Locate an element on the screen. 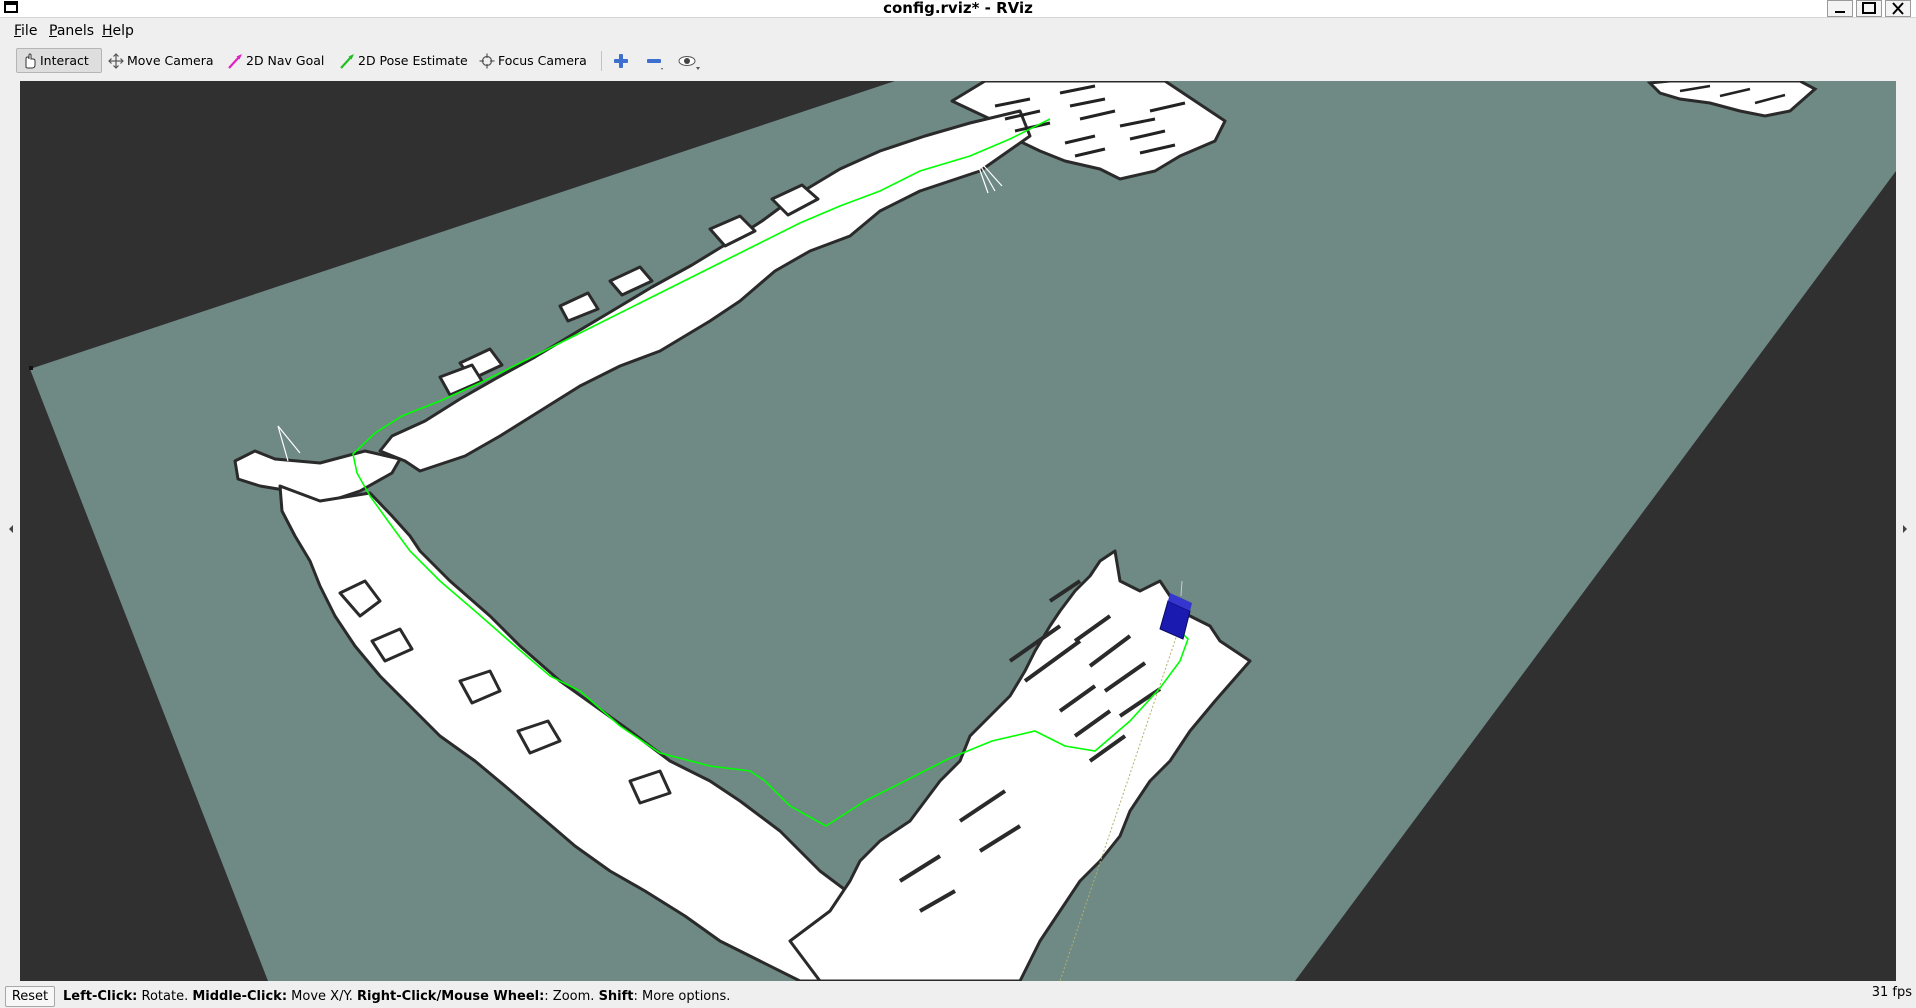 The image size is (1916, 1008). tool-2d-pose-estimate: 2D Pose Estimate is located at coordinates (403, 60).